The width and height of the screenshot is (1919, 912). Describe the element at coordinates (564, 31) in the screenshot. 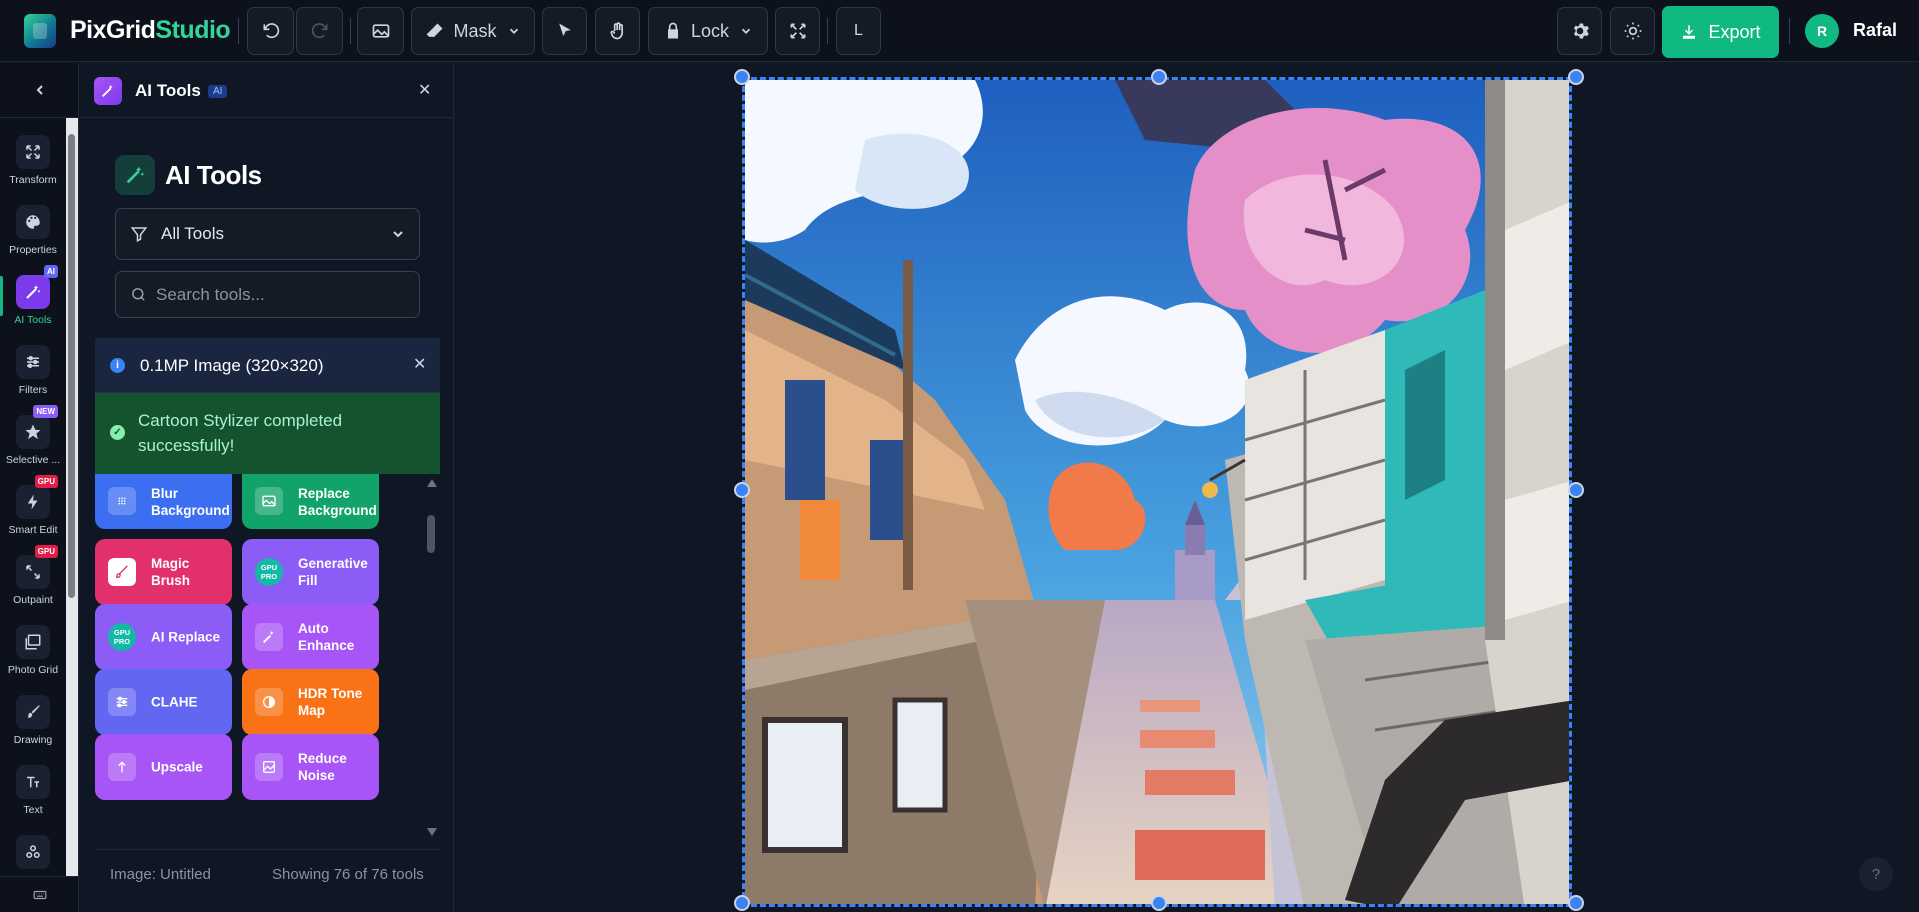

I see `select-tool-button` at that location.